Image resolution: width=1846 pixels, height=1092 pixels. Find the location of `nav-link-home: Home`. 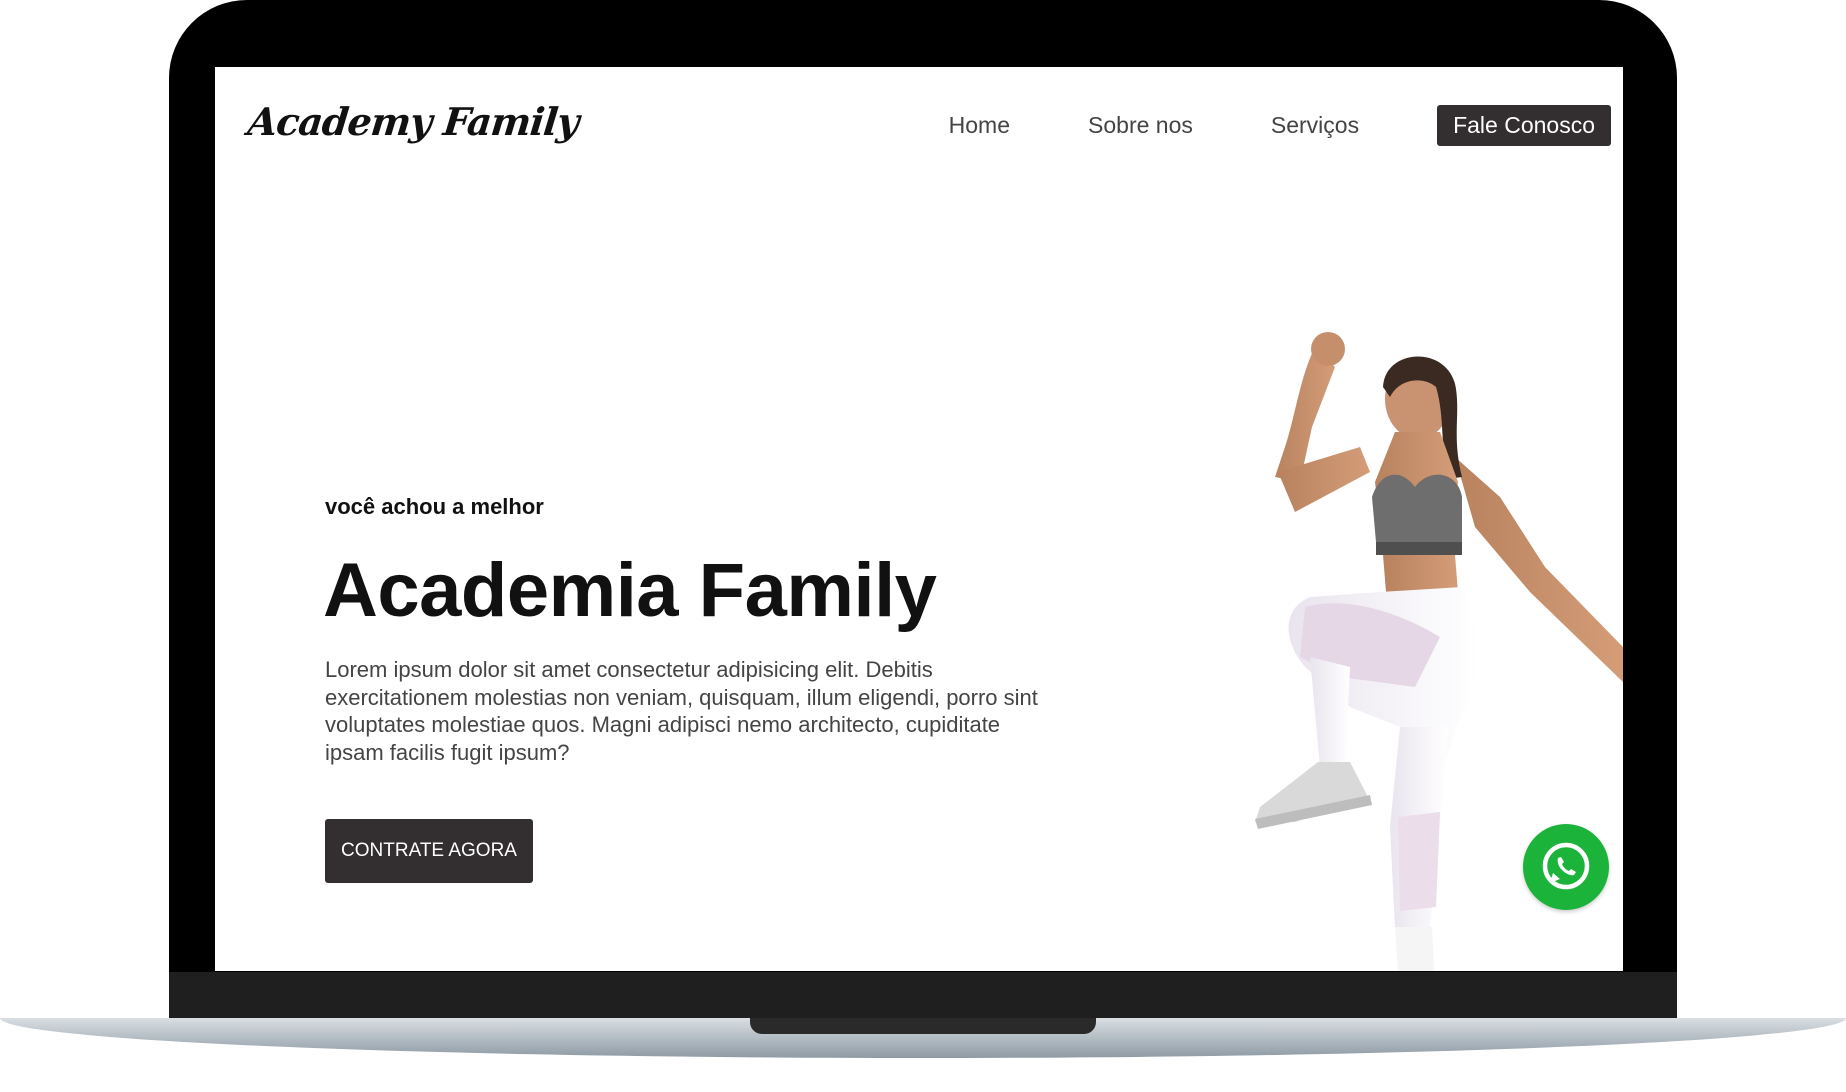

nav-link-home: Home is located at coordinates (979, 125).